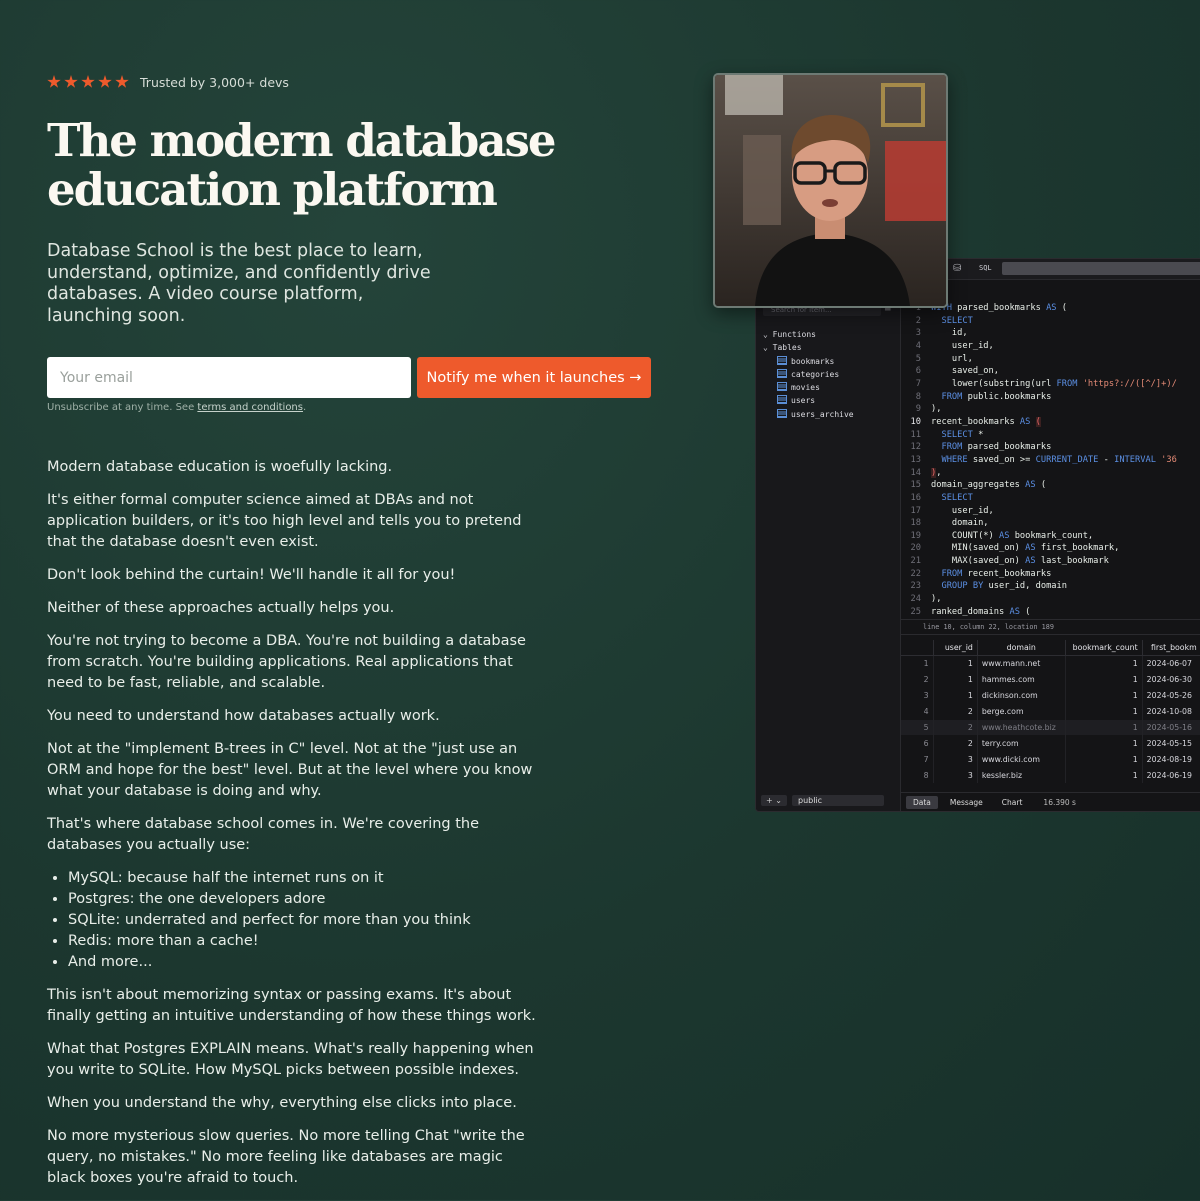  Describe the element at coordinates (830, 190) in the screenshot. I see `instructor-image` at that location.